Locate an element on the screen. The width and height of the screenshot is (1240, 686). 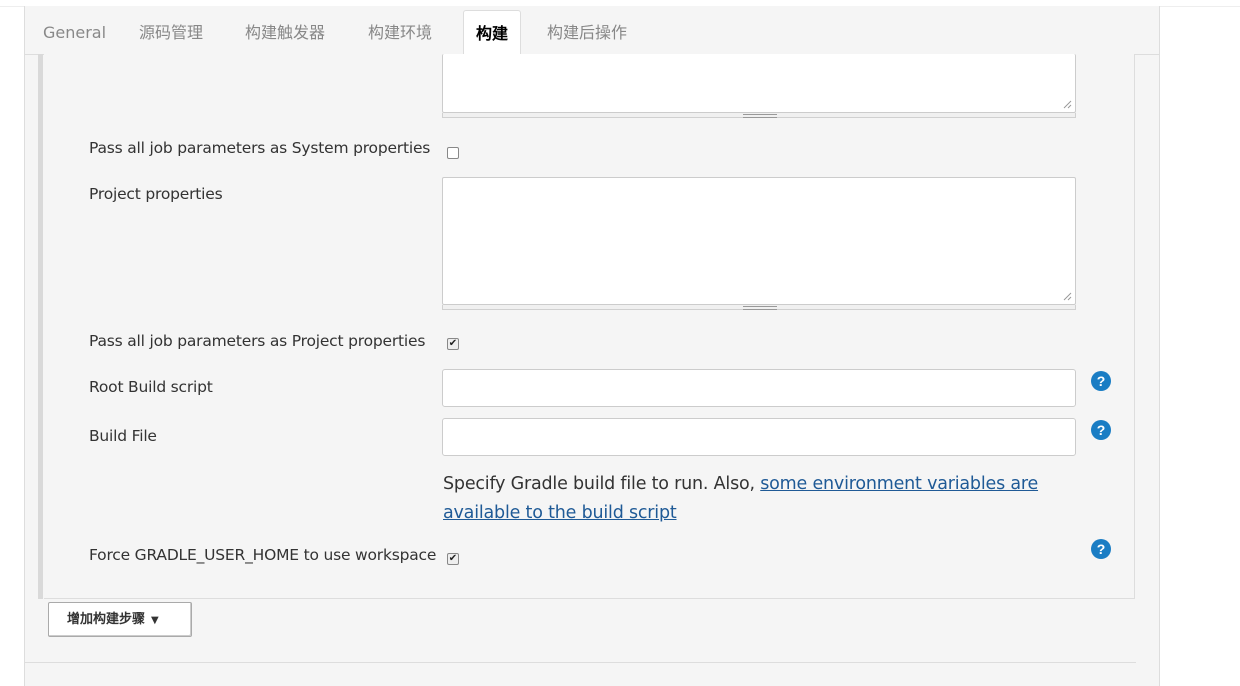
force-gradle-home-label: Force GRADLE_USER_HOME to use workspace is located at coordinates (263, 555).